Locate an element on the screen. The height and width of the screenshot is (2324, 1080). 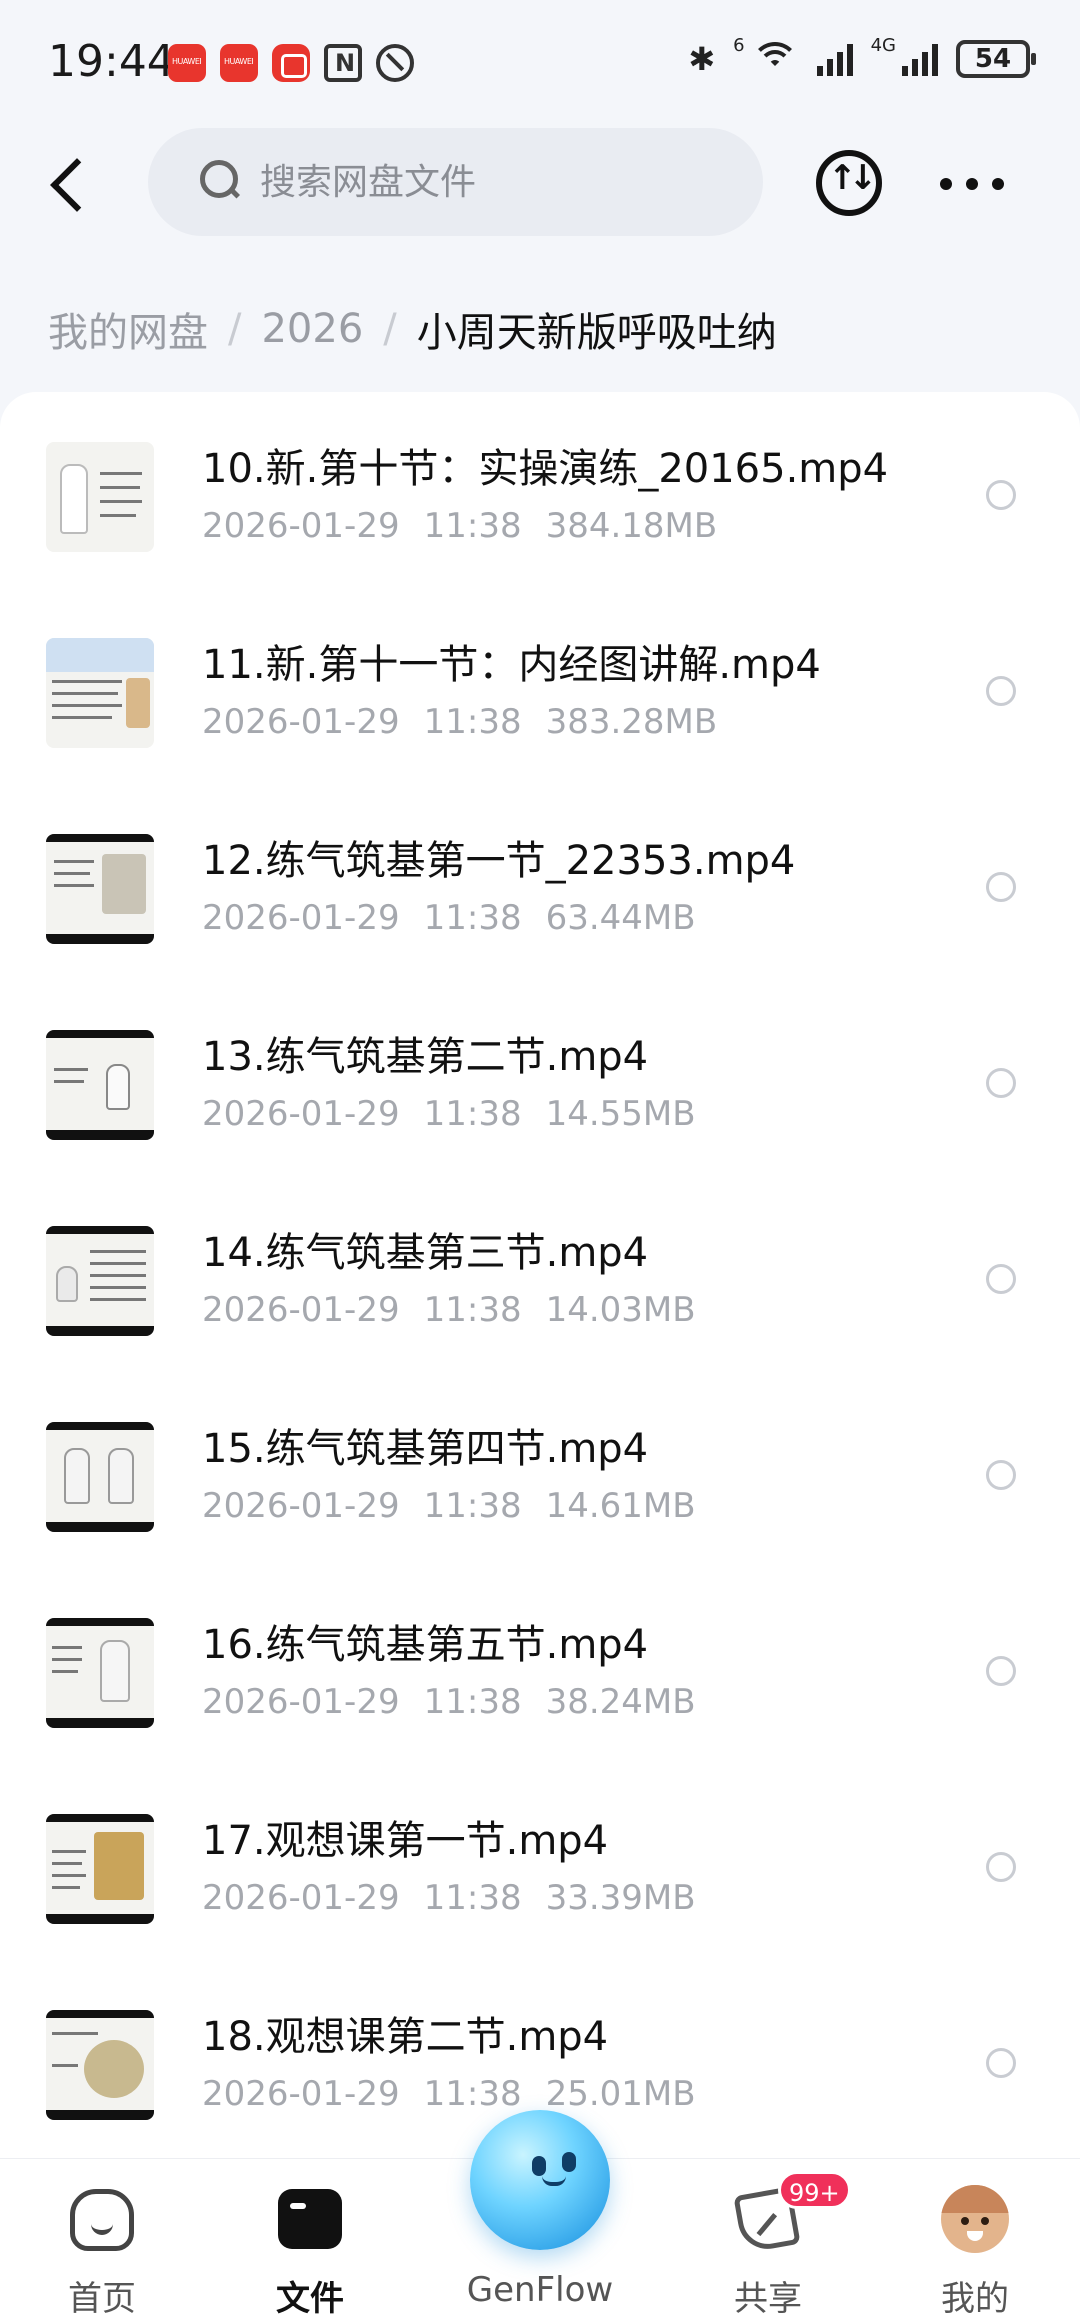
notification-icons: HUAWEI HUAWEI is located at coordinates (291, 63).